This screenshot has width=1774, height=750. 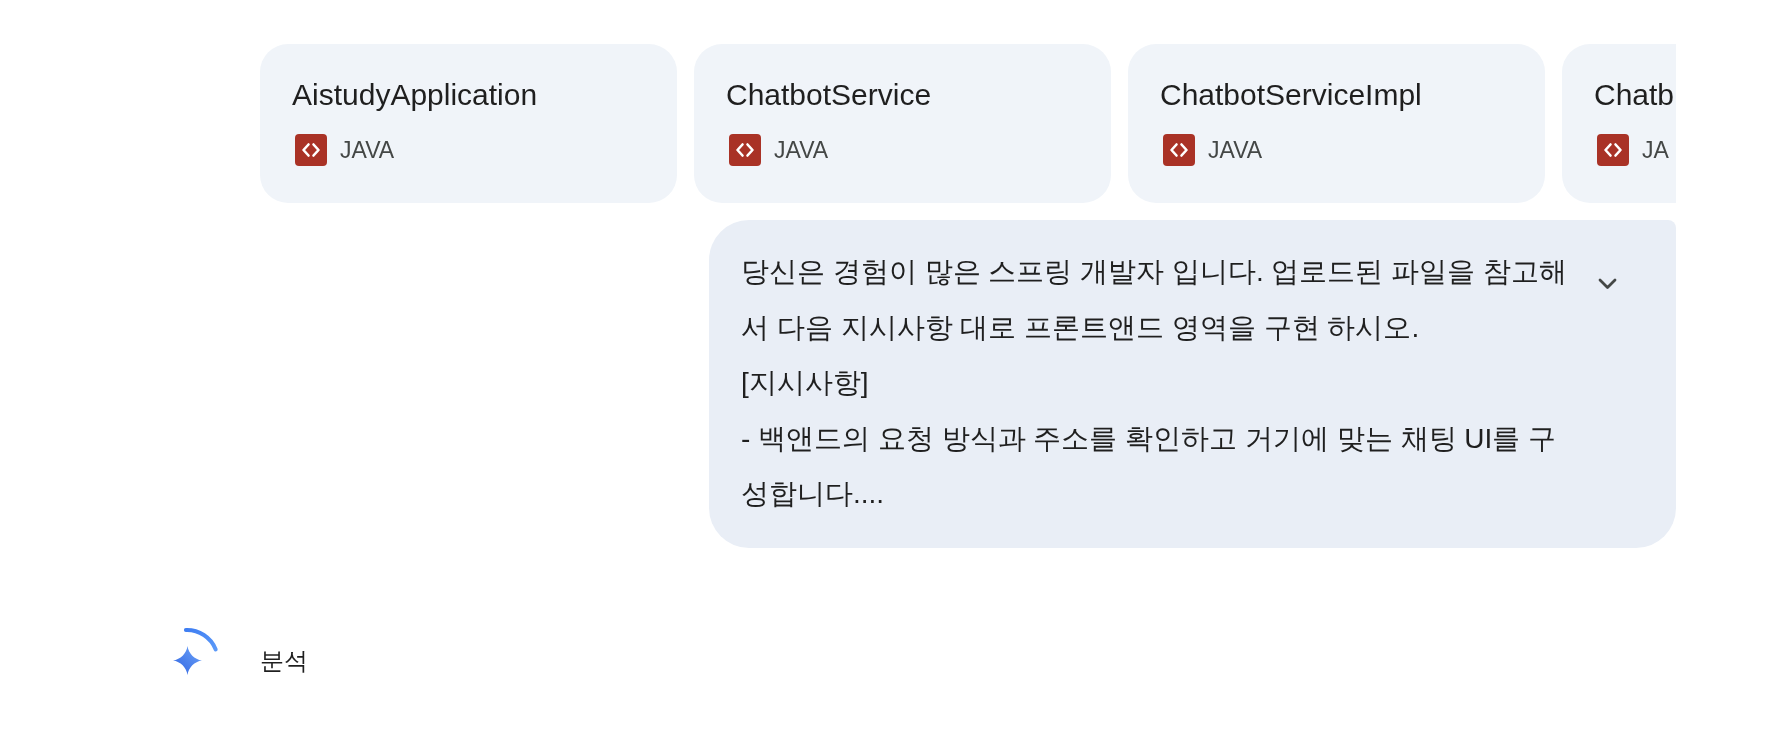 I want to click on sparkle-icon, so click(x=187, y=660).